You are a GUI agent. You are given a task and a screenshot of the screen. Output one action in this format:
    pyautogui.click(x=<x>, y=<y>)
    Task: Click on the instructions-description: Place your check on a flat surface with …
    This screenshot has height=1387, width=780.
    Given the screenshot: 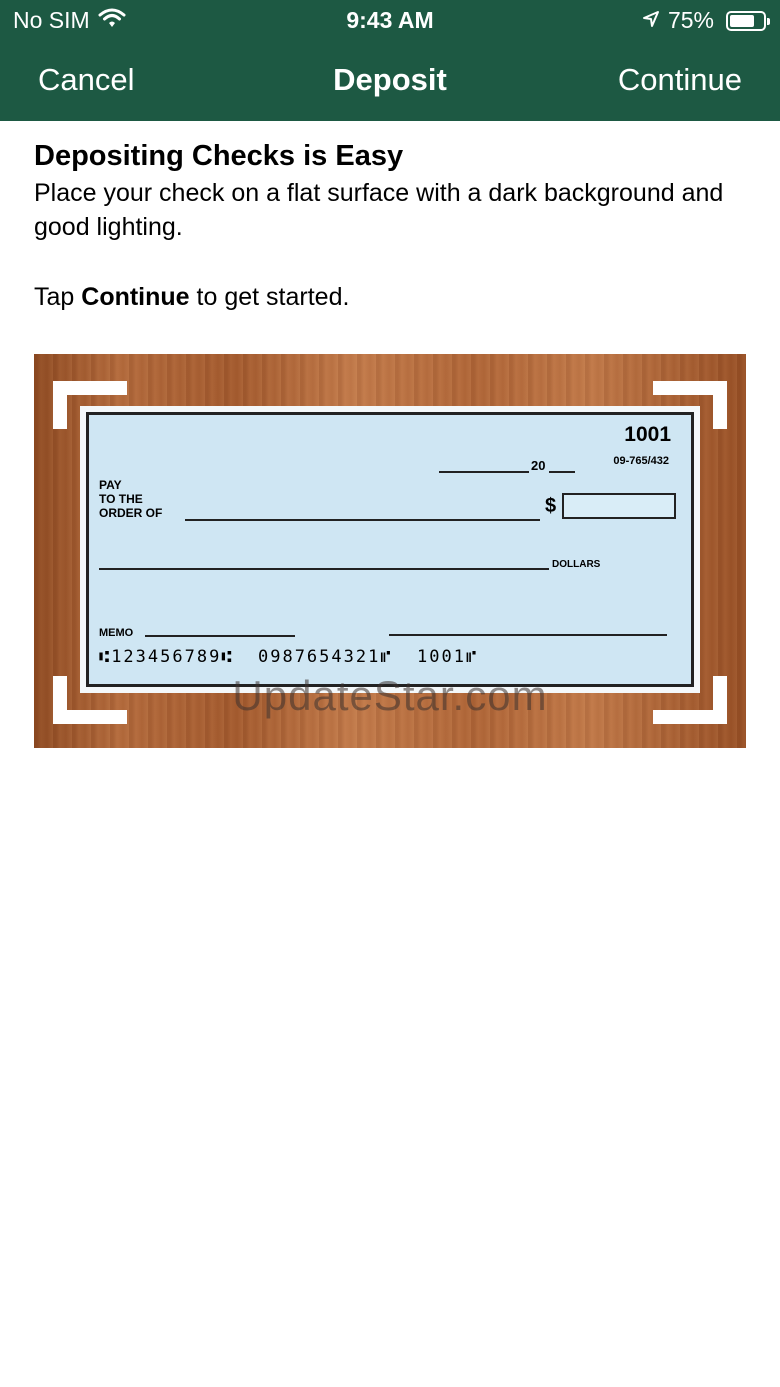 What is the action you would take?
    pyautogui.click(x=379, y=210)
    